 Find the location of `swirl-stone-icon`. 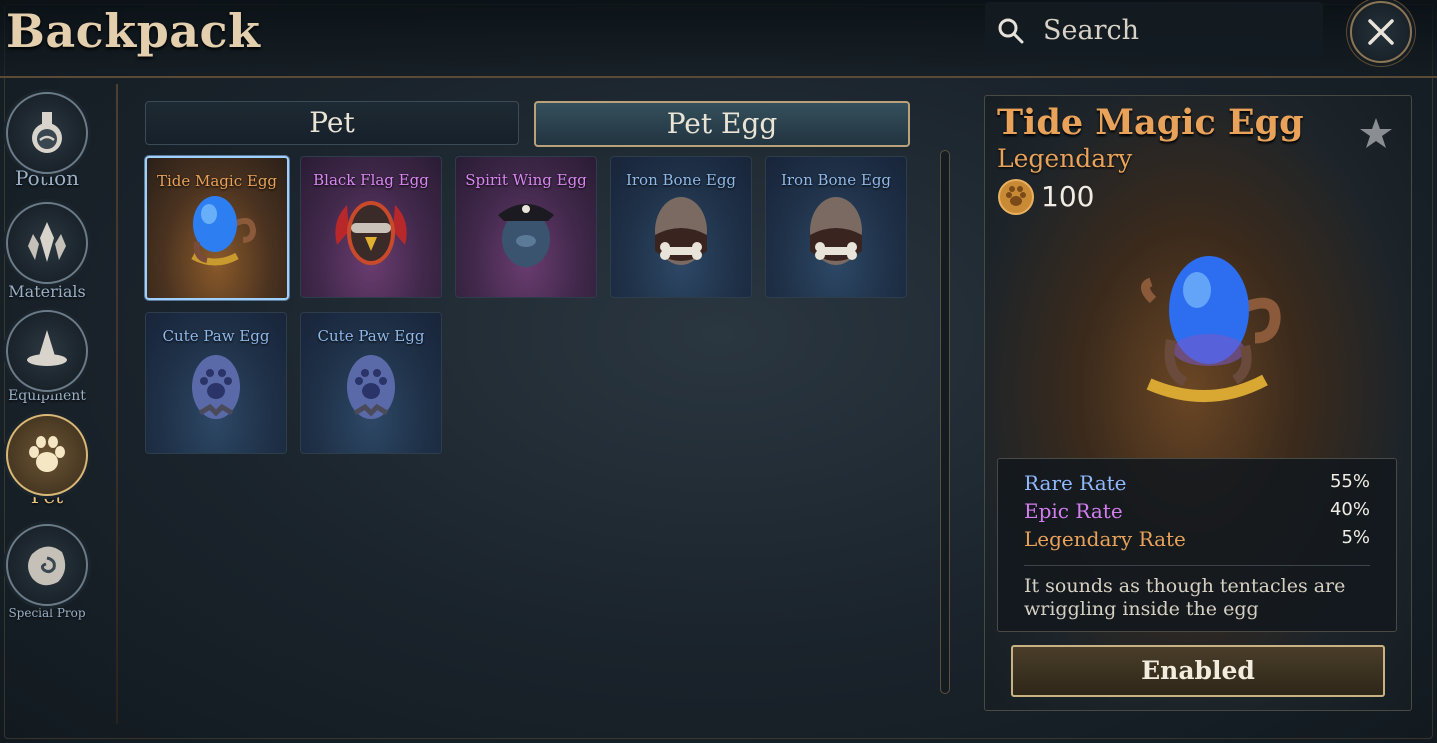

swirl-stone-icon is located at coordinates (47, 566).